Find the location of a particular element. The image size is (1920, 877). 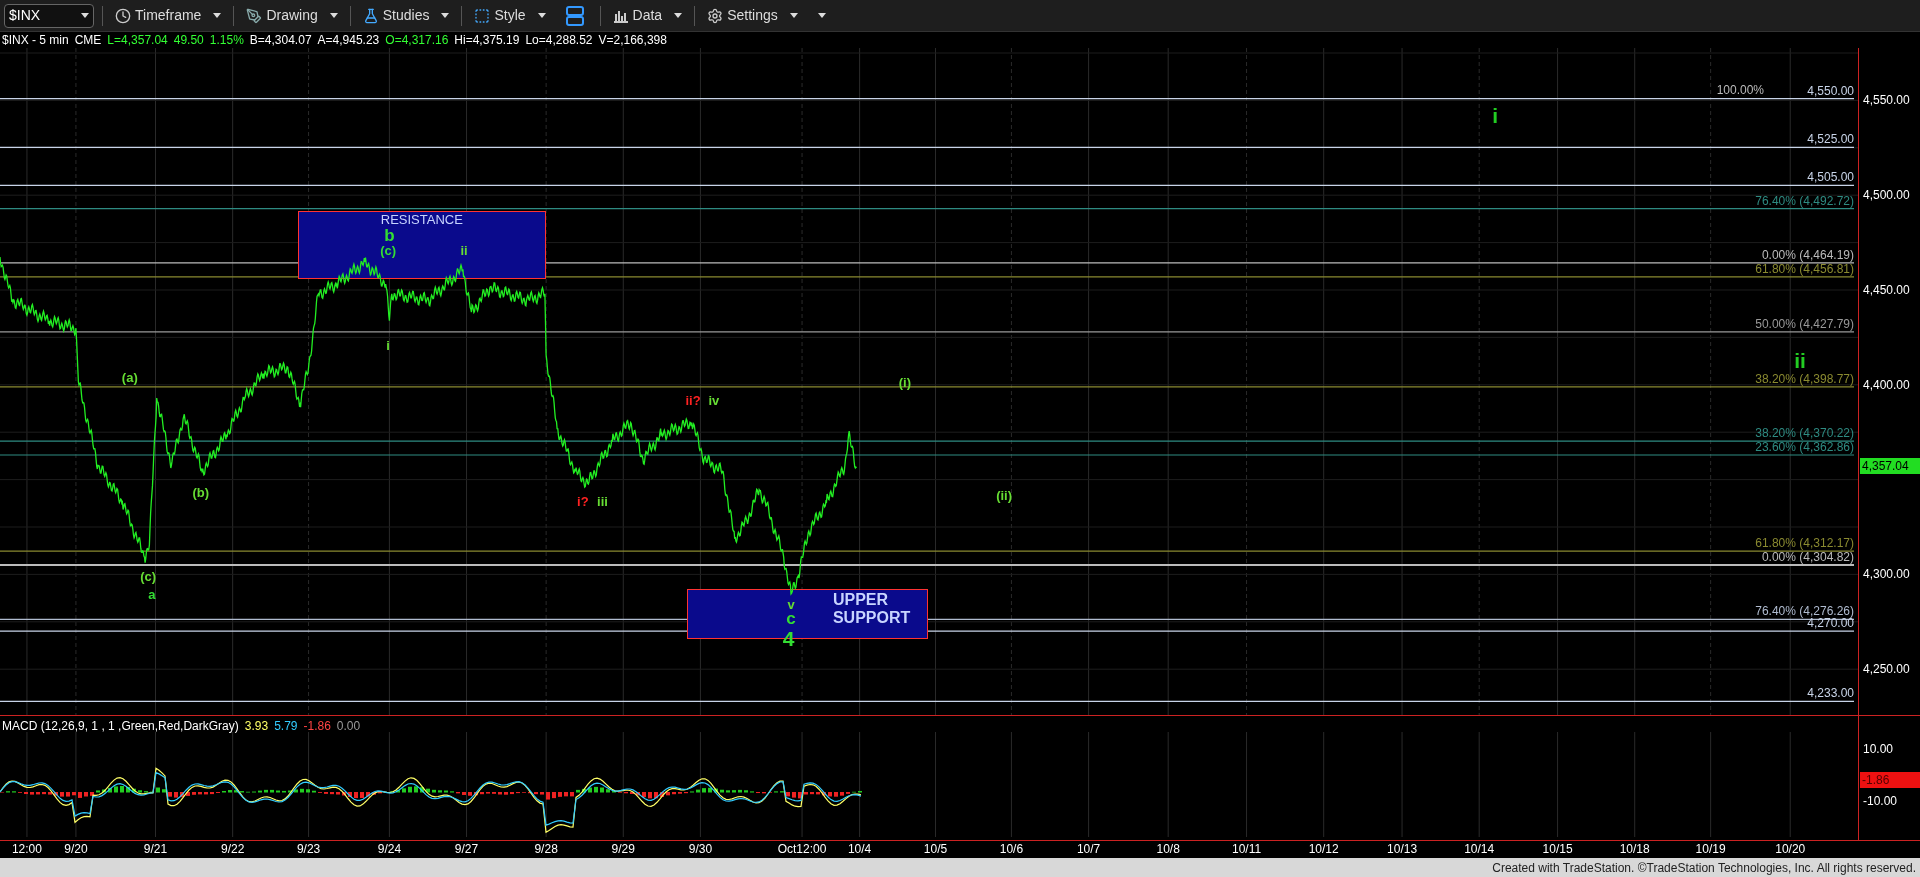

price-level-label: 0.00% (4,304.82) is located at coordinates (1807, 558).